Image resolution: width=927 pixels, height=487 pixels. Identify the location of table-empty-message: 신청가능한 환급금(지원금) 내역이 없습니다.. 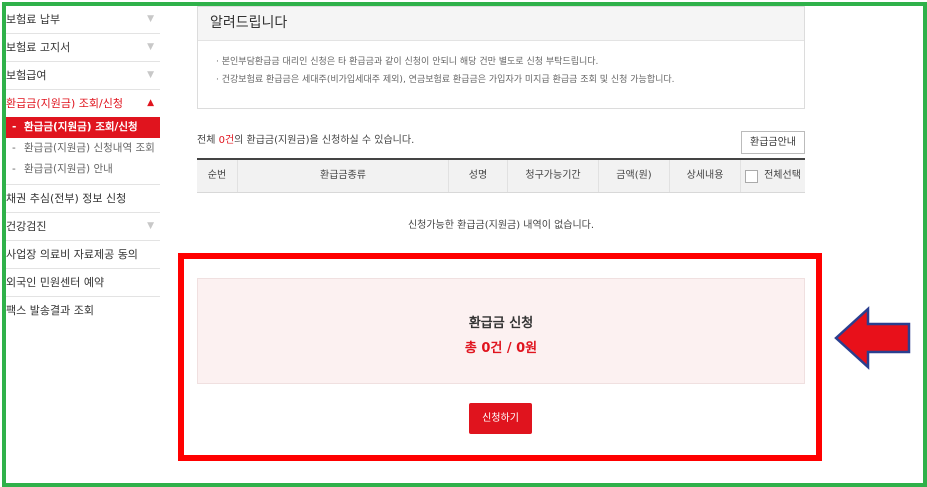
(501, 225).